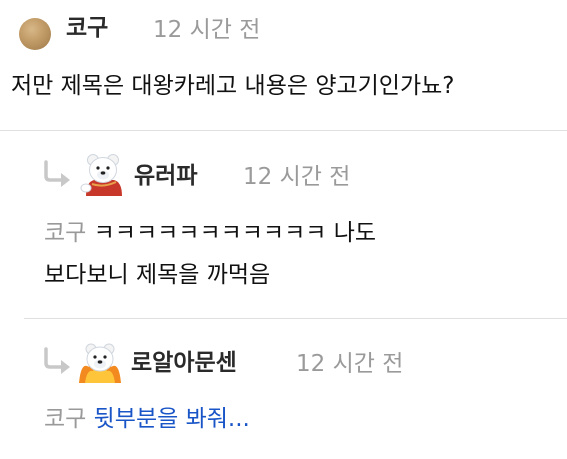 Image resolution: width=567 pixels, height=459 pixels. What do you see at coordinates (235, 233) in the screenshot?
I see `reply-text: ㅋㅋㅋㅋㅋㅋㅋㅋㅋㅋㅋ 나도` at bounding box center [235, 233].